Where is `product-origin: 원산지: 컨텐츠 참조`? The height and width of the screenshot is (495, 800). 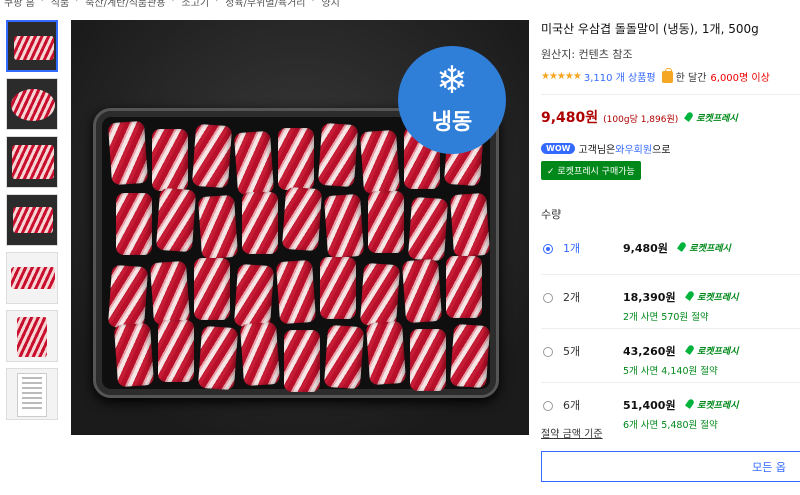
product-origin: 원산지: 컨텐츠 참조 is located at coordinates (587, 54).